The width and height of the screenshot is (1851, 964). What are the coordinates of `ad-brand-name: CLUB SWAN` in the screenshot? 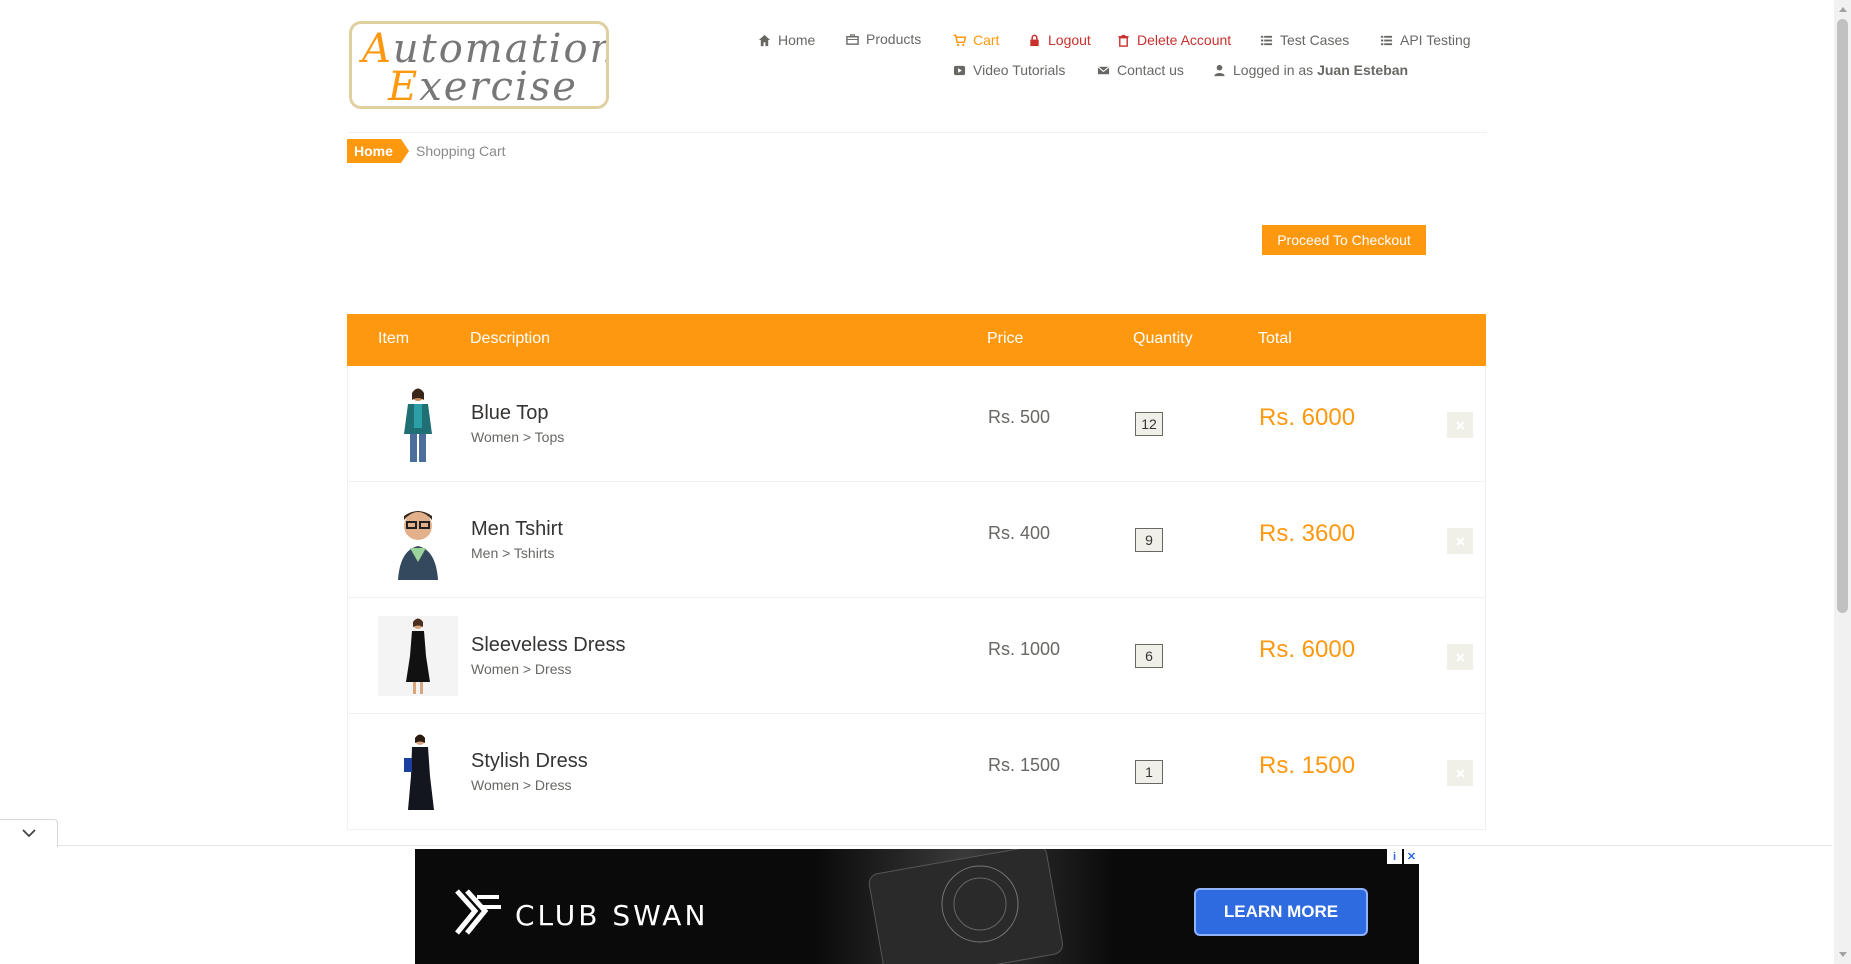 It's located at (612, 915).